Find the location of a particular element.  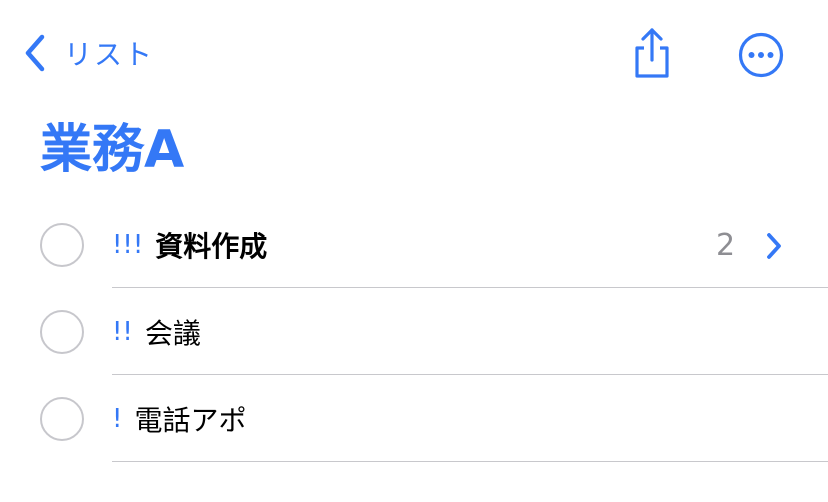

more-button is located at coordinates (761, 55).